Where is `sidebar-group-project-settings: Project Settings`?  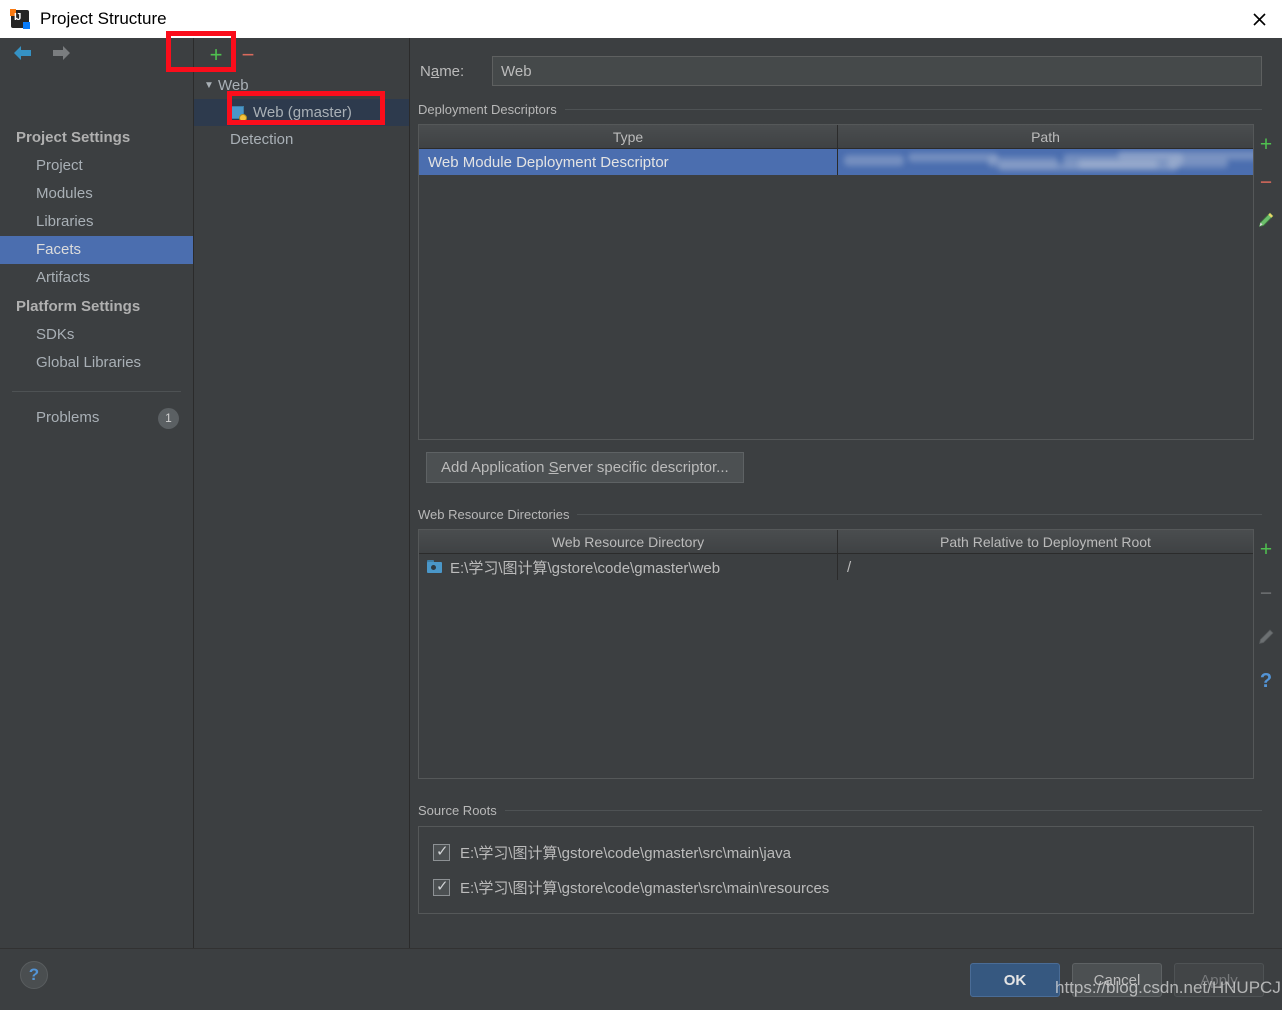
sidebar-group-project-settings: Project Settings is located at coordinates (73, 137).